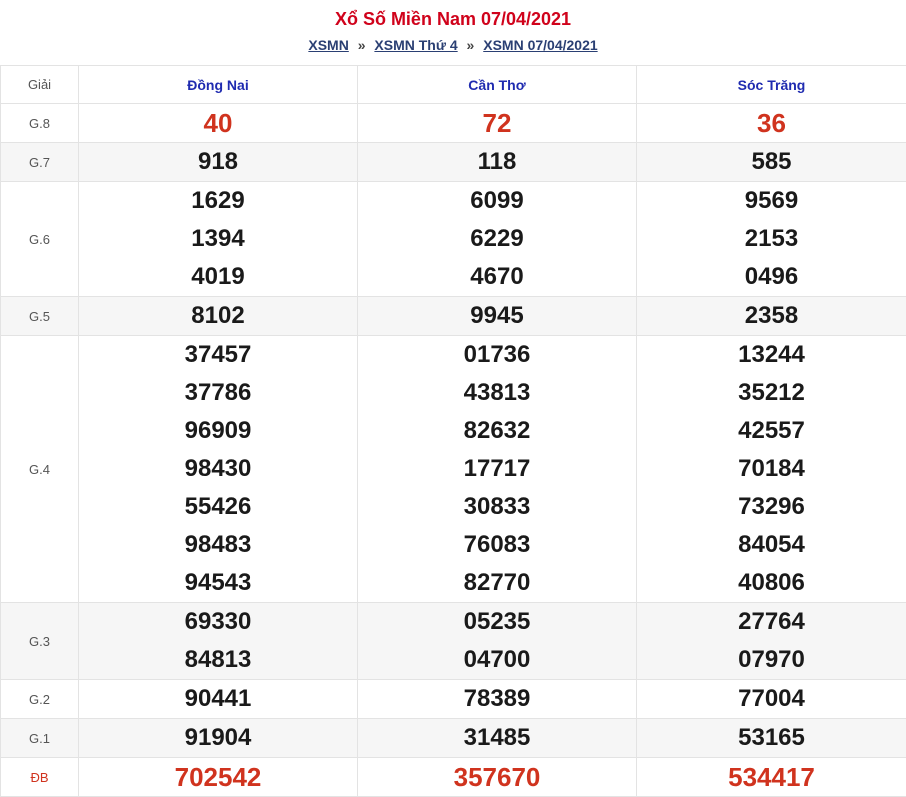 Image resolution: width=906 pixels, height=797 pixels. Describe the element at coordinates (497, 276) in the screenshot. I see `result-number: 4670` at that location.